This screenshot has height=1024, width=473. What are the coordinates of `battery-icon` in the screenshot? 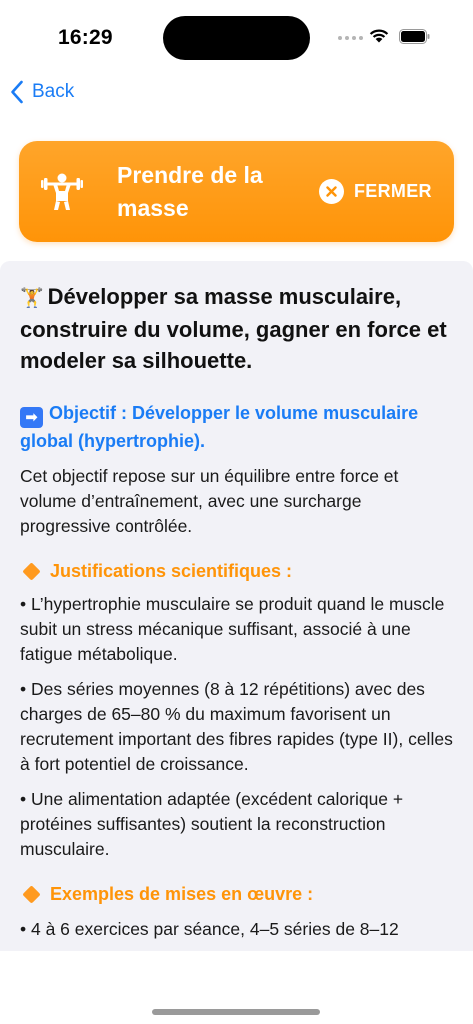 It's located at (414, 36).